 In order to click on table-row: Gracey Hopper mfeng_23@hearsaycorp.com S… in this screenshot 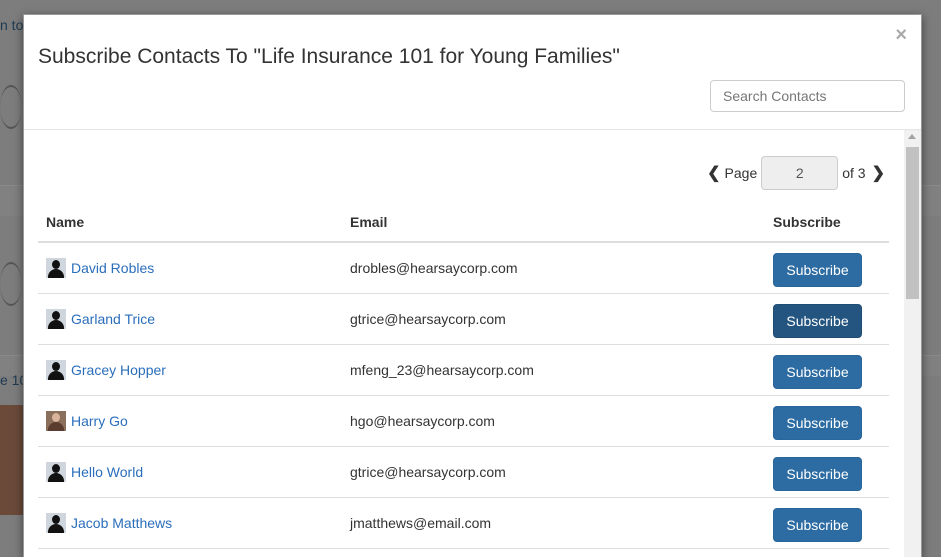, I will do `click(463, 370)`.